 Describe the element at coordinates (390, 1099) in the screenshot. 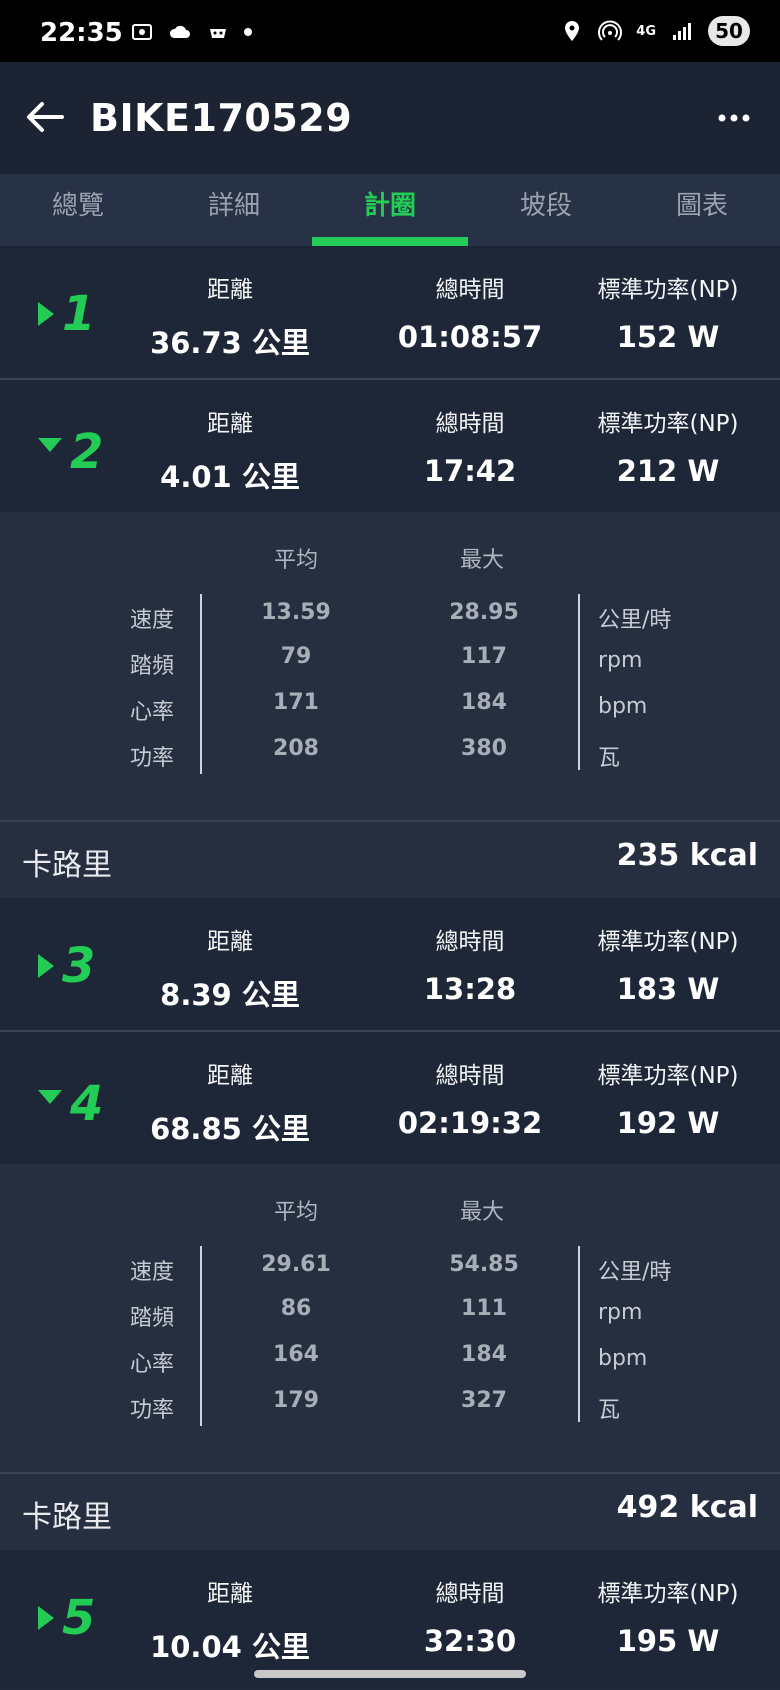

I see `lap-row-4: 4 距離 68.85 公里 總時間 02:19:32 標準功率(NP) 192 W` at that location.